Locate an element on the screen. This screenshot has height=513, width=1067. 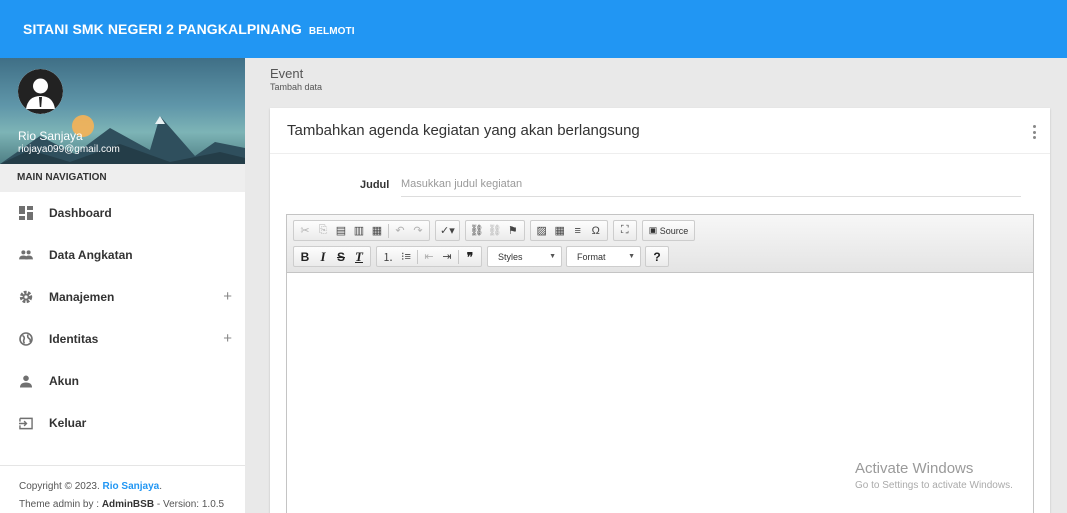
format-dropdown: Format ▼ is located at coordinates (603, 256).